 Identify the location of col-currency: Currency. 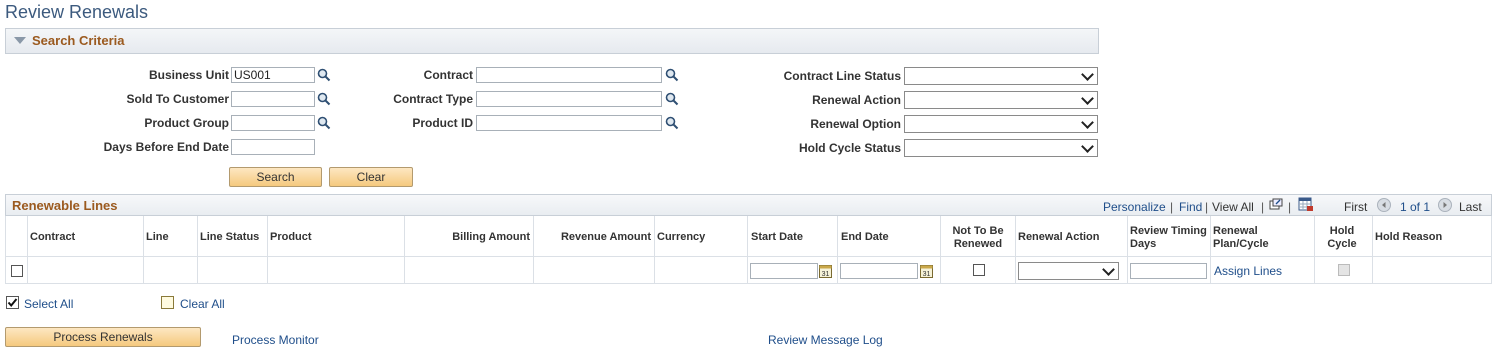
(681, 237).